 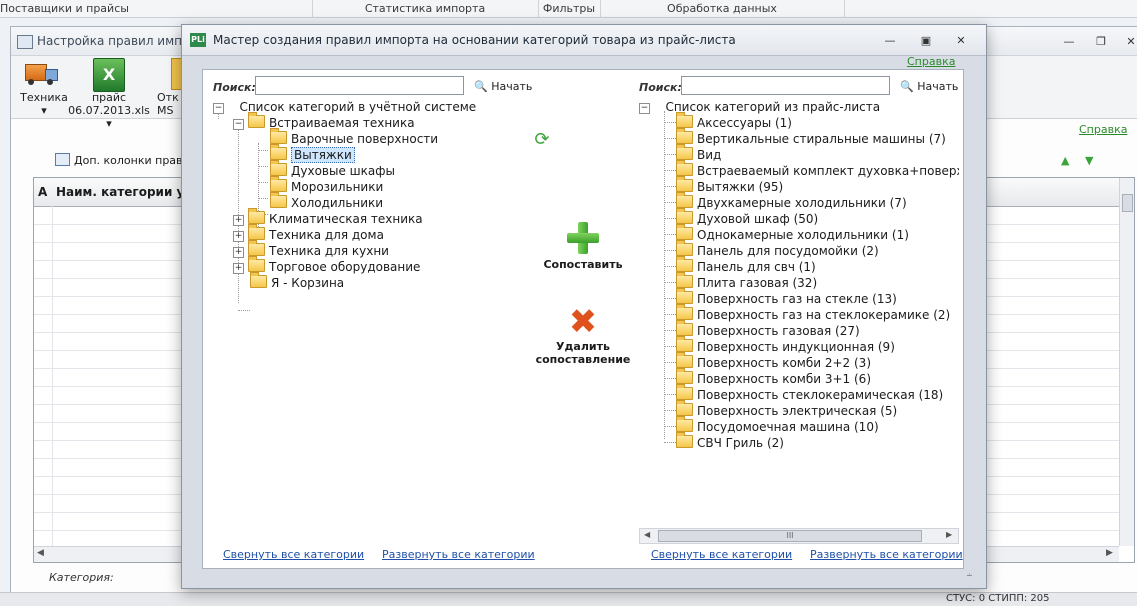 I want to click on tab-filters: Фильтры, so click(x=569, y=8).